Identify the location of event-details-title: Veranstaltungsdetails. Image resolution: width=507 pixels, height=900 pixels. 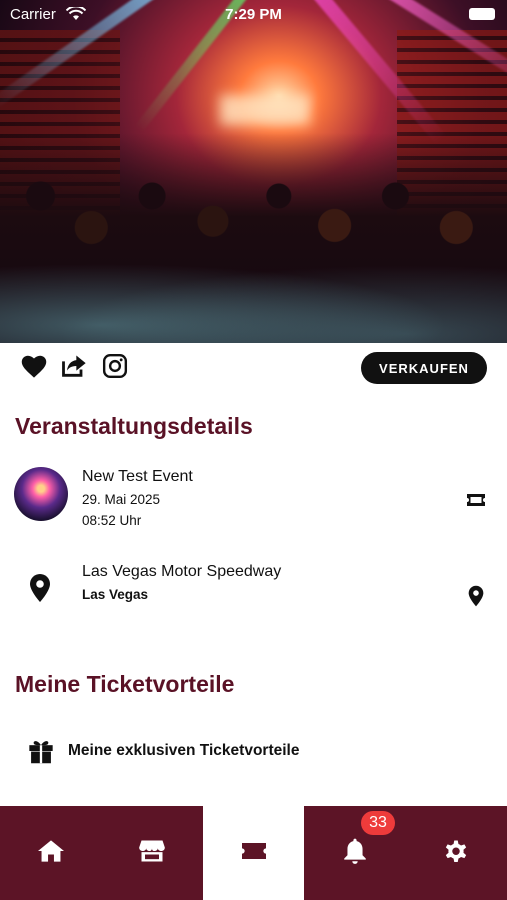
(134, 426).